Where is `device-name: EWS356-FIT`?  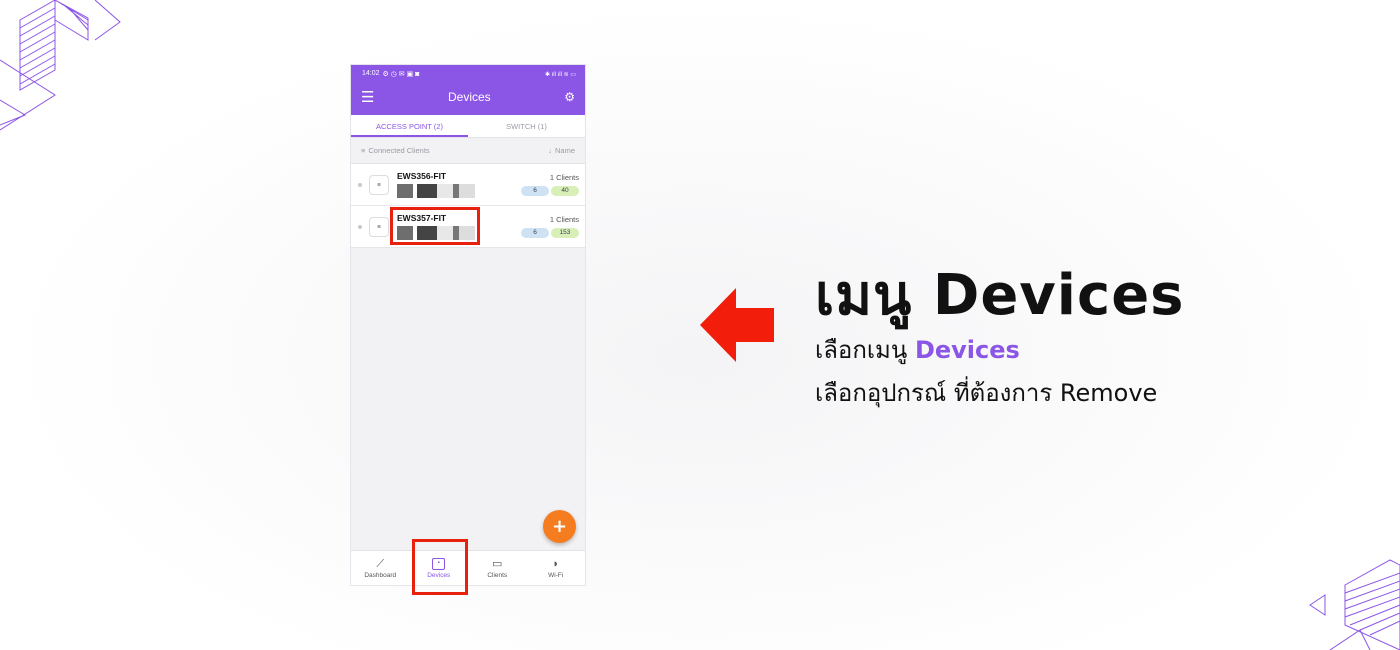
device-name: EWS356-FIT is located at coordinates (422, 176).